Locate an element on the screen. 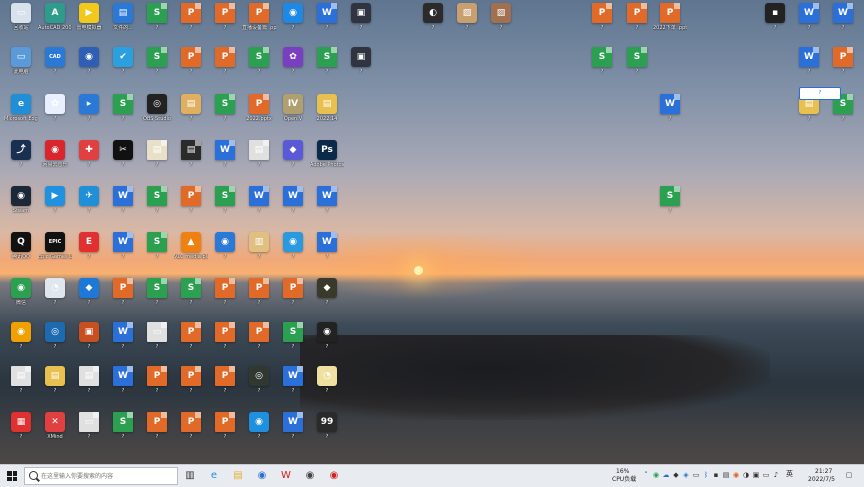 The height and width of the screenshot is (487, 864). taskbar-app-blue-icon: ◉ is located at coordinates (262, 476).